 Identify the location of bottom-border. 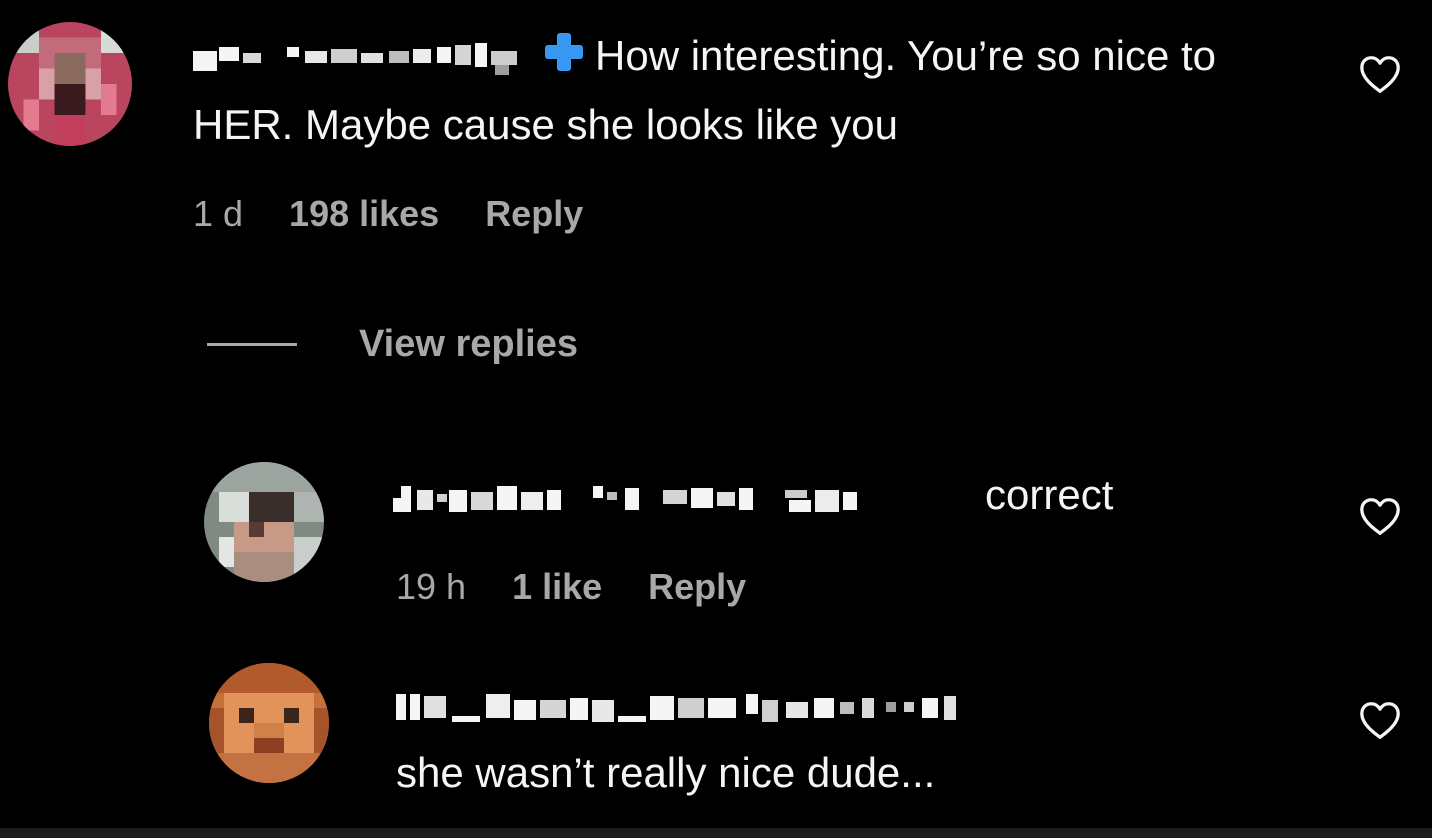
(716, 833).